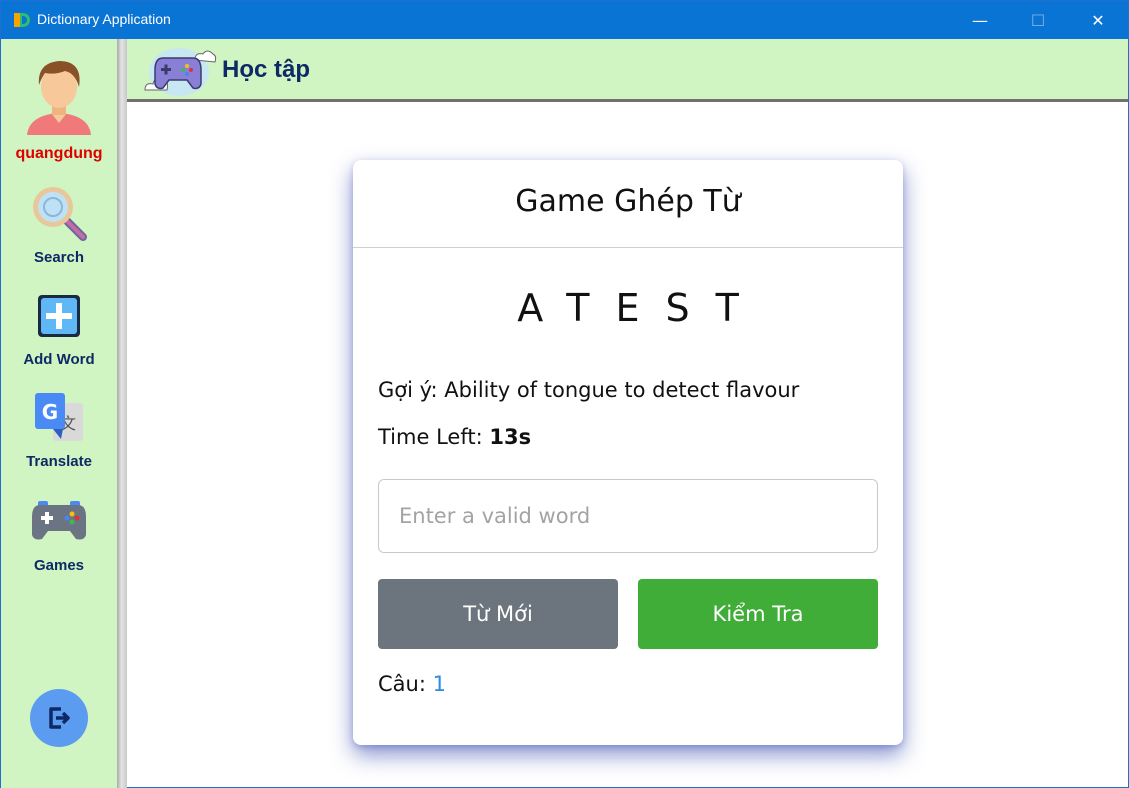 The height and width of the screenshot is (788, 1129). Describe the element at coordinates (180, 72) in the screenshot. I see `gamepad-cloud-icon` at that location.